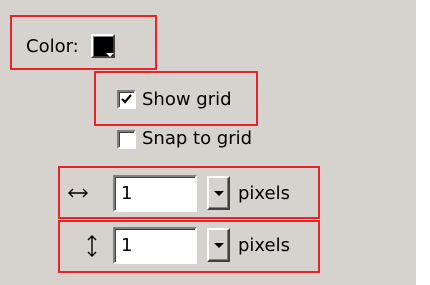 This screenshot has width=430, height=285. What do you see at coordinates (187, 100) in the screenshot?
I see `show-grid-label: Show grid` at bounding box center [187, 100].